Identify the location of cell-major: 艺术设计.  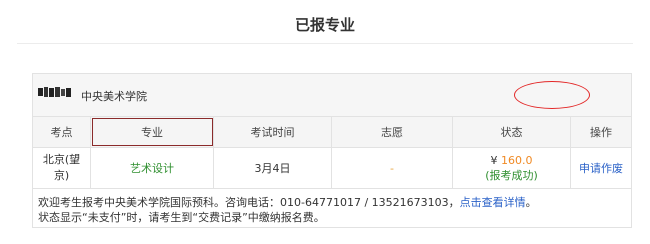
(152, 168).